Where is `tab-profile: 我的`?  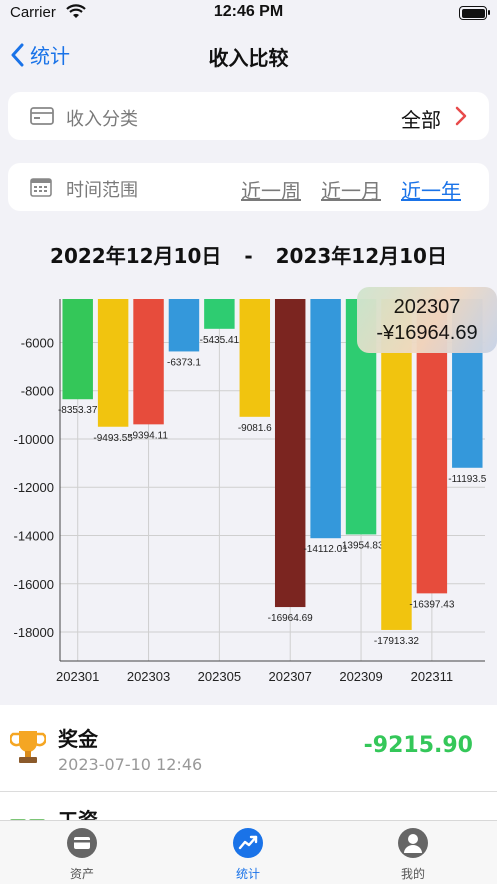
tab-profile: 我的 is located at coordinates (413, 854).